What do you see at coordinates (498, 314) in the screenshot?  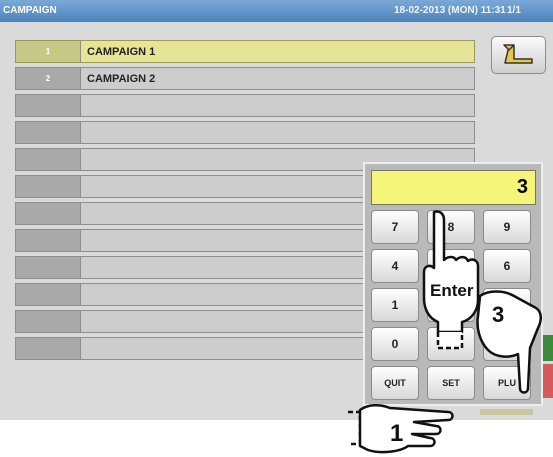 I see `step-number-3: 3` at bounding box center [498, 314].